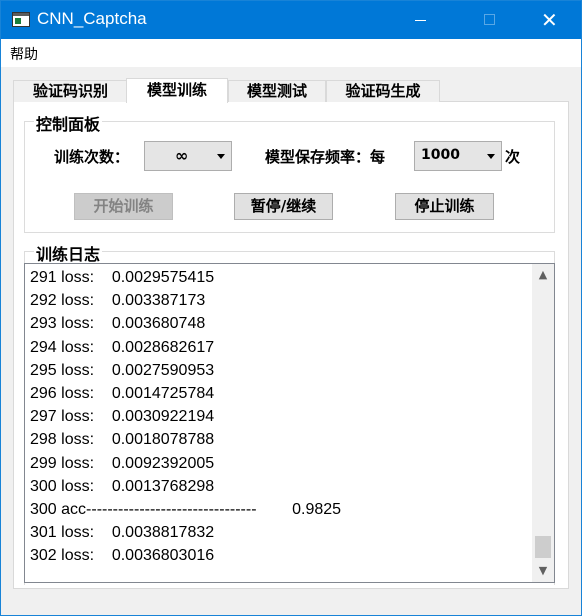  What do you see at coordinates (444, 206) in the screenshot?
I see `stop-training-button: 停止训练` at bounding box center [444, 206].